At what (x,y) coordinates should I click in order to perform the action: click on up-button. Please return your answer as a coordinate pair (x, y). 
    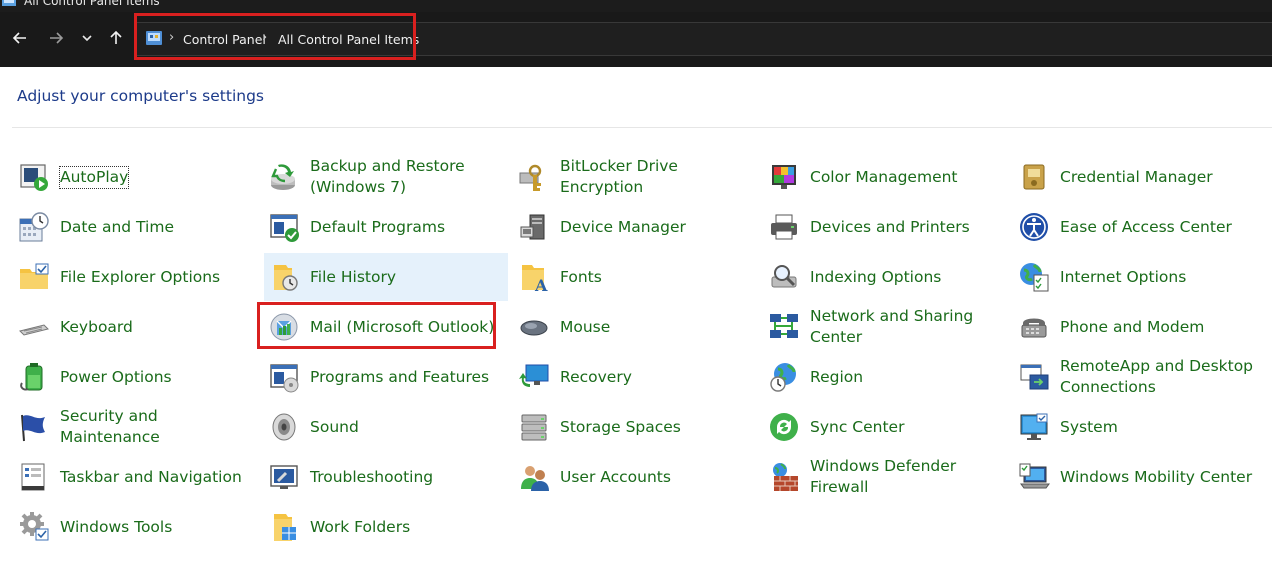
    Looking at the image, I should click on (116, 38).